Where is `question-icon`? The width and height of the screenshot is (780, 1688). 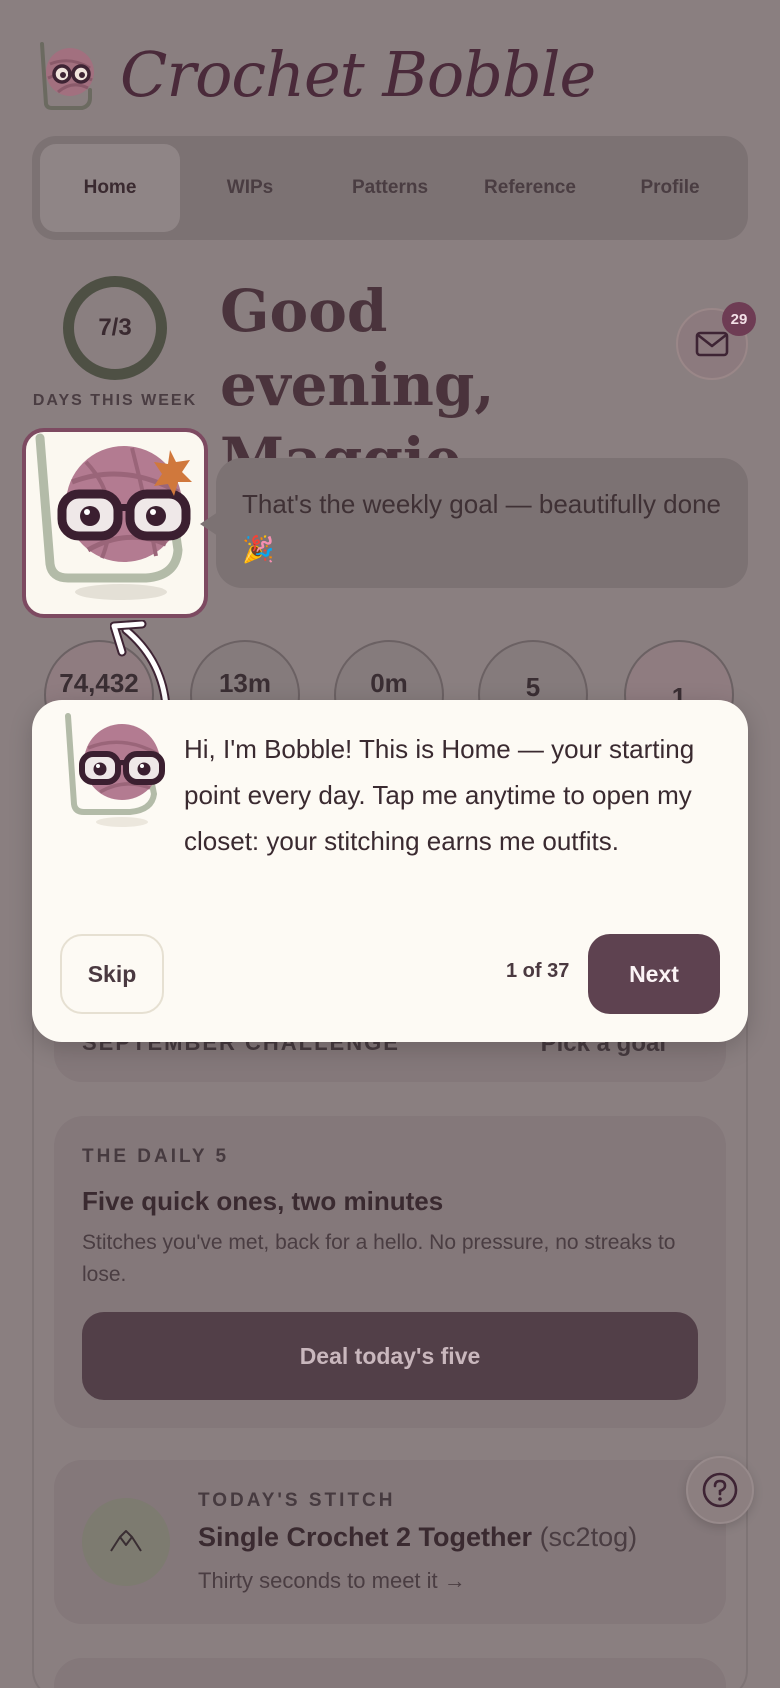
question-icon is located at coordinates (720, 1490).